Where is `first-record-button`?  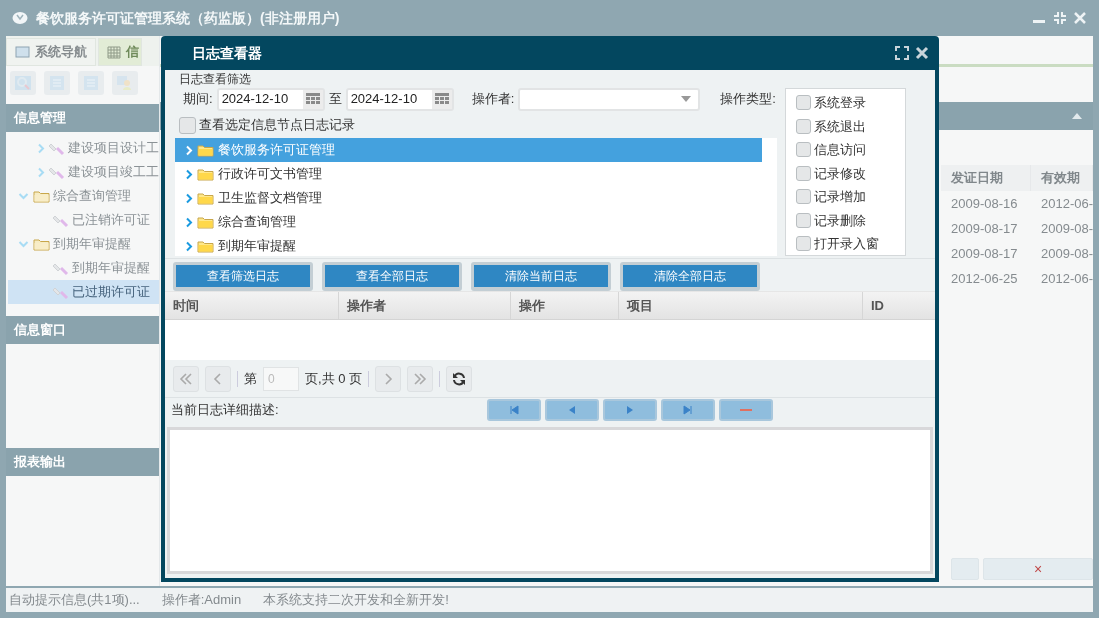 first-record-button is located at coordinates (514, 410).